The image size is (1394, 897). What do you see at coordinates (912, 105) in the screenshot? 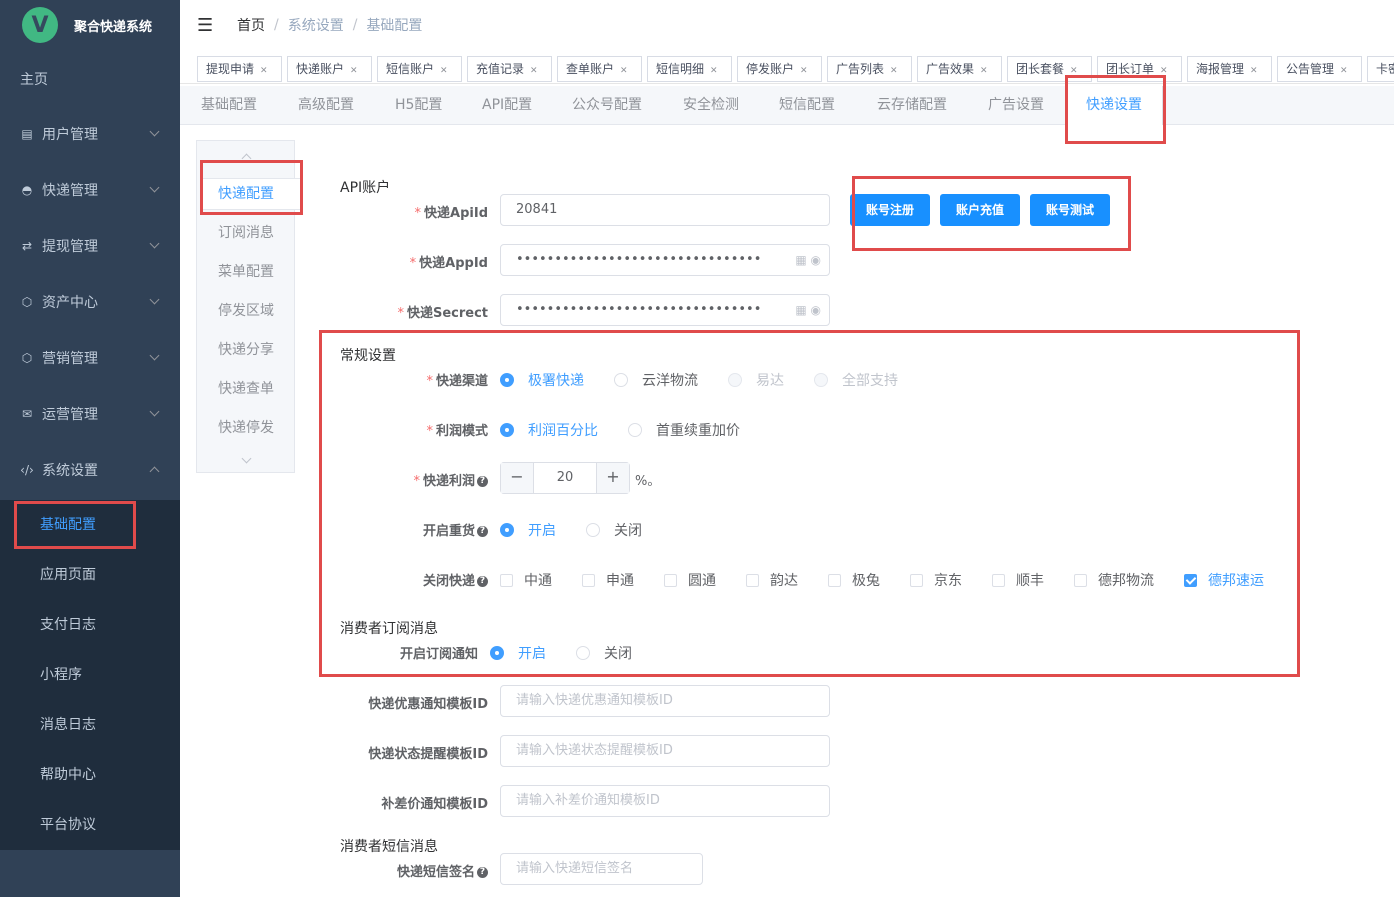
I see `tab-cloud-storage: 云存储配置` at bounding box center [912, 105].